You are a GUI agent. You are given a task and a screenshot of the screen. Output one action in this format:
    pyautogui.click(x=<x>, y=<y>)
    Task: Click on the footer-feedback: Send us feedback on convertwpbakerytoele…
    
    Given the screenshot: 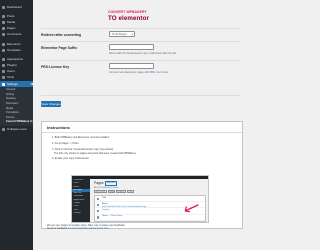 What is the action you would take?
    pyautogui.click(x=86, y=228)
    